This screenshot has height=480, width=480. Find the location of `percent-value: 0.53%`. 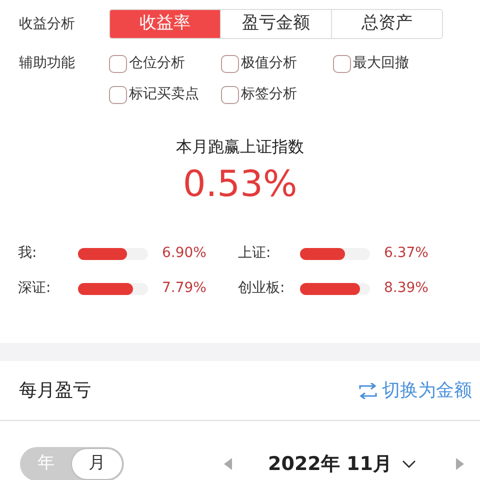

percent-value: 0.53% is located at coordinates (240, 185).